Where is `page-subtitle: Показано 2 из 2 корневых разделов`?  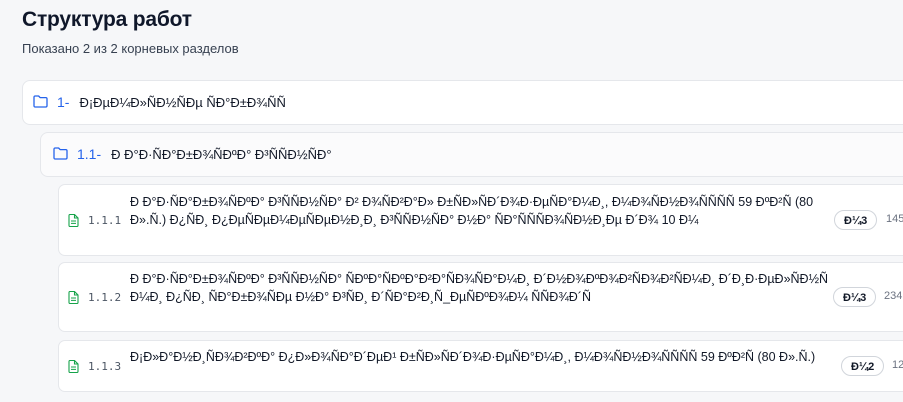 page-subtitle: Показано 2 из 2 корневых разделов is located at coordinates (130, 48).